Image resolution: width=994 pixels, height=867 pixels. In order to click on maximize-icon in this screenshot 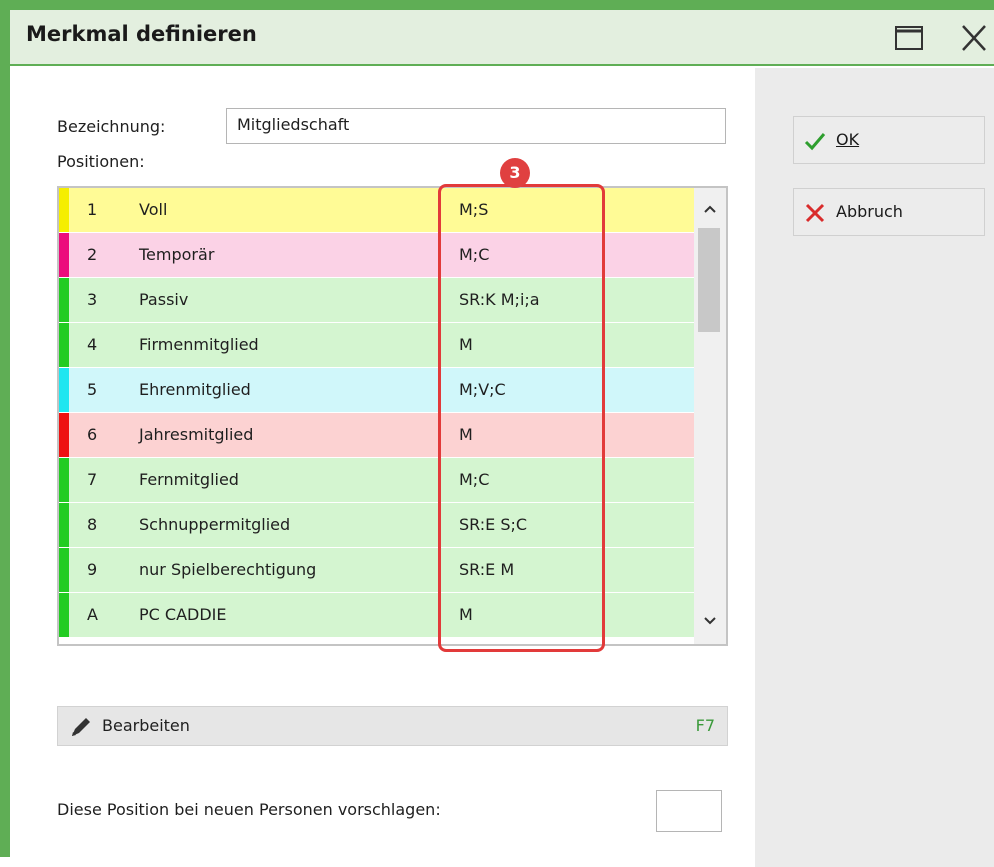, I will do `click(909, 38)`.